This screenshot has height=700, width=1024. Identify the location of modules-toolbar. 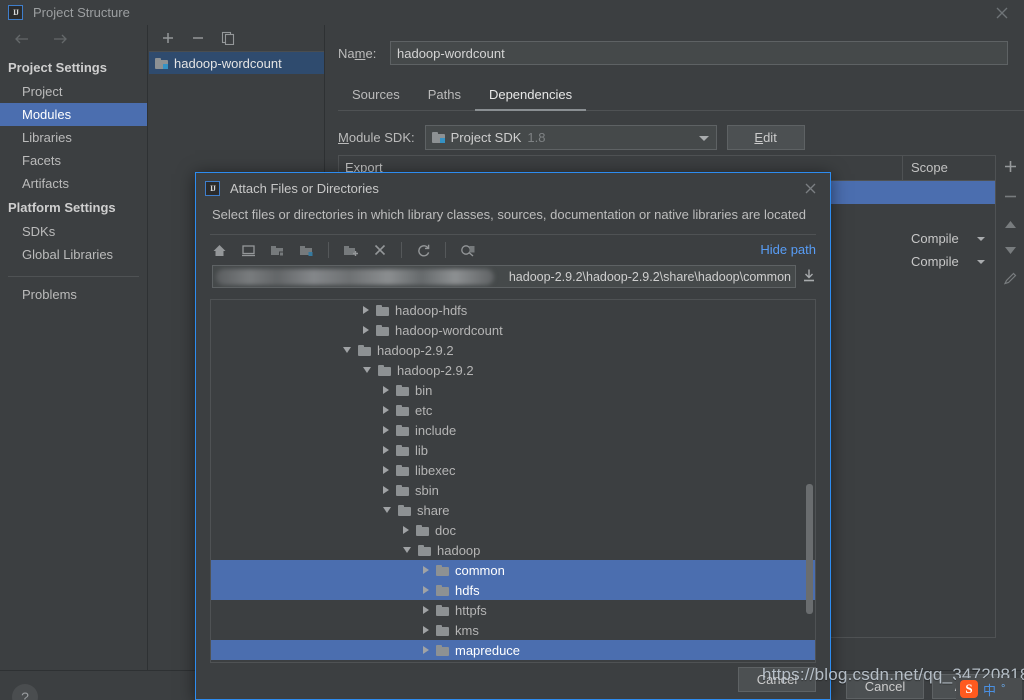
(236, 38).